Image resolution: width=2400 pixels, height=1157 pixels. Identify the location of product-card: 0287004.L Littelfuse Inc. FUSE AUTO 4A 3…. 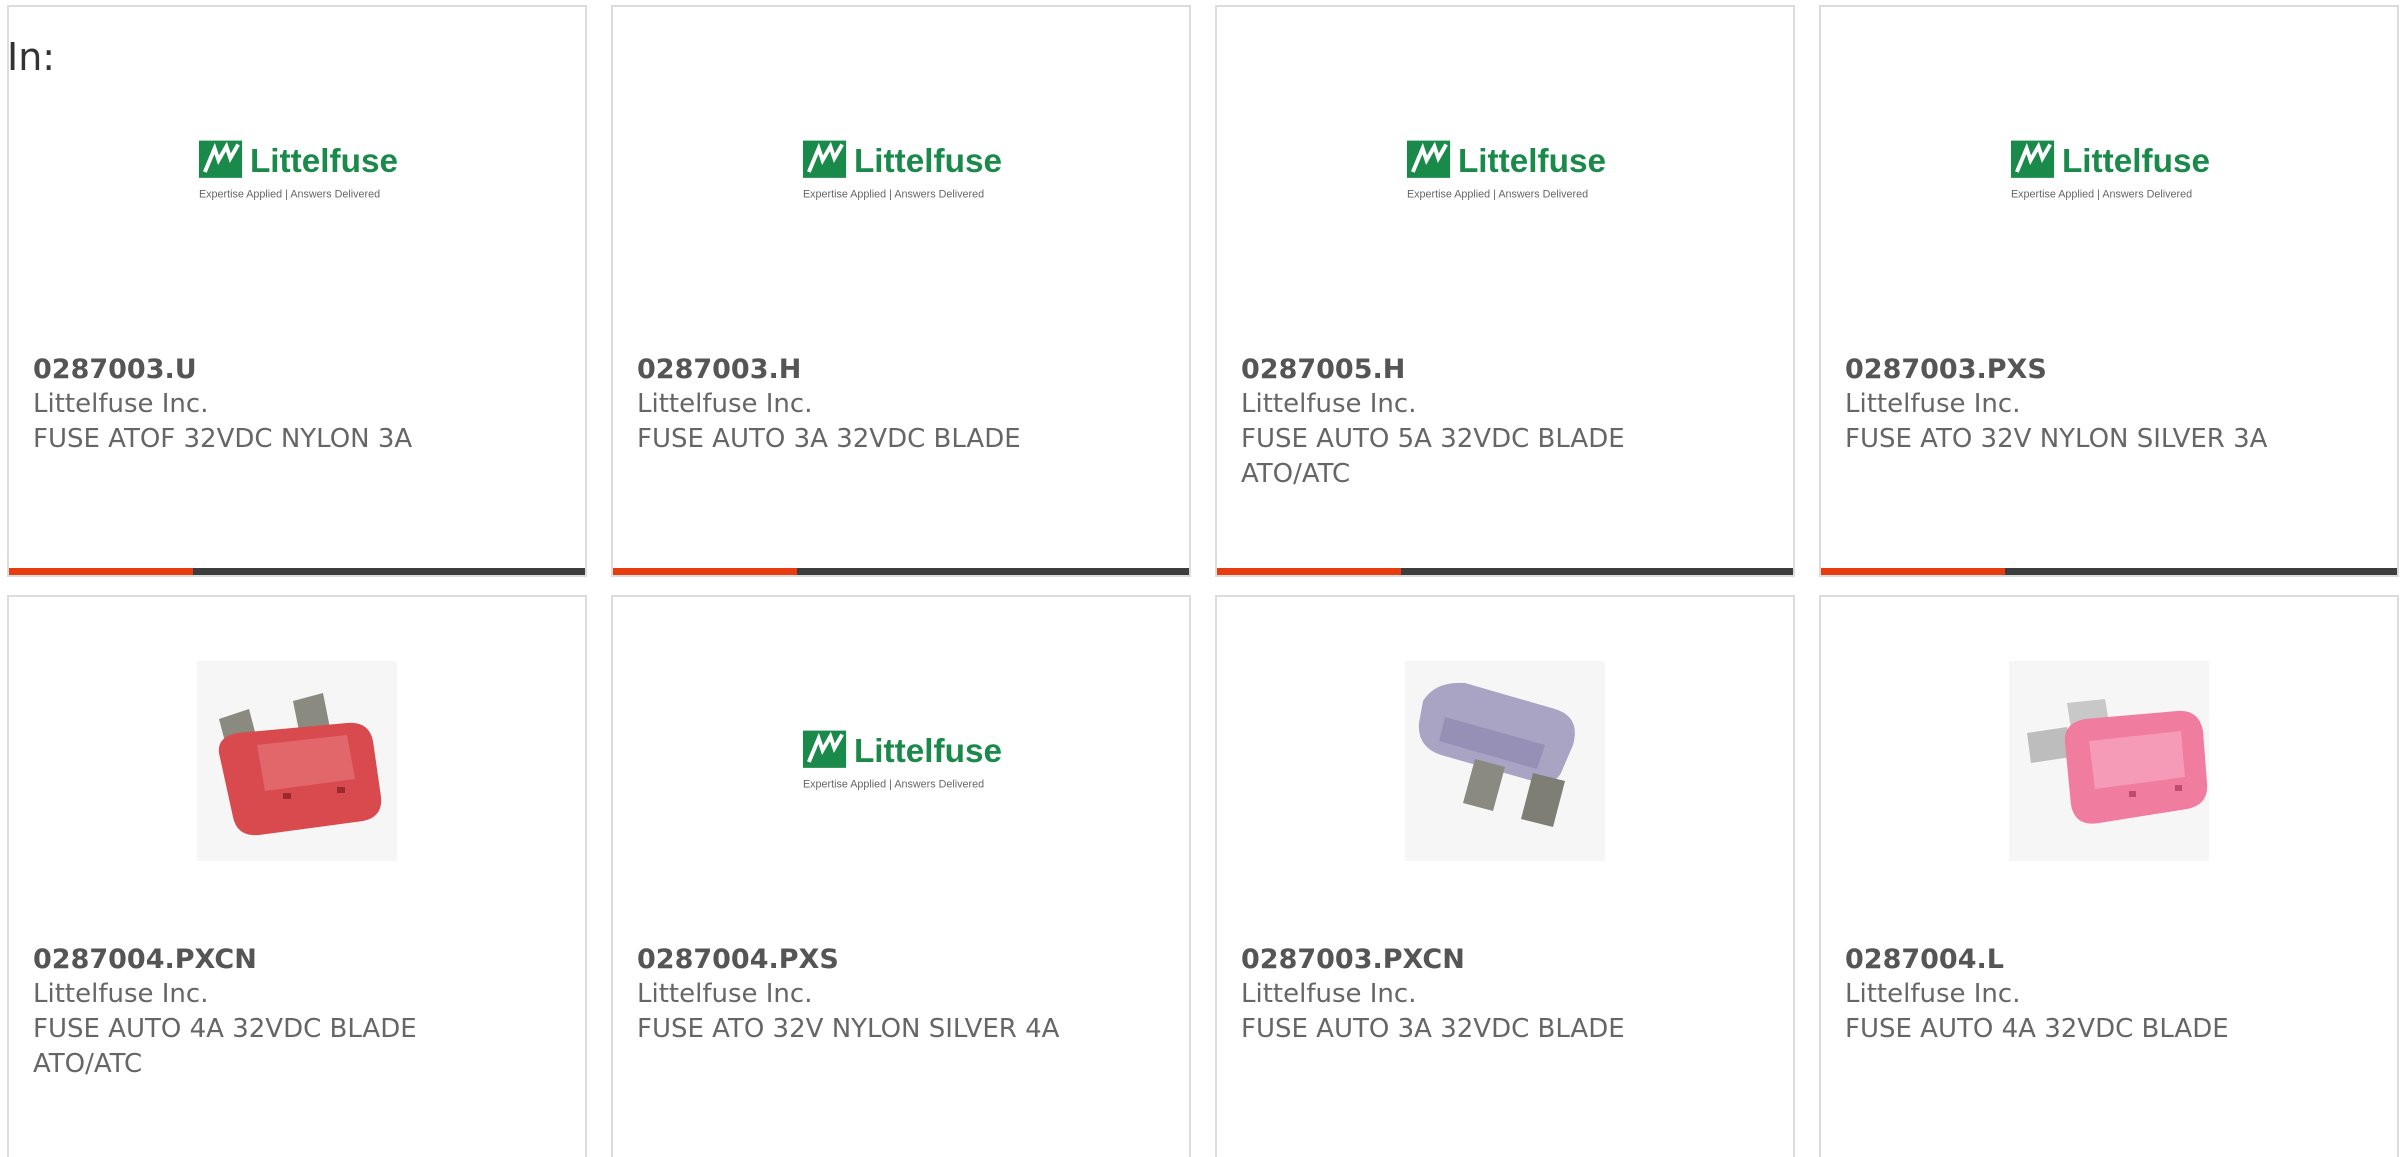
(2109, 876).